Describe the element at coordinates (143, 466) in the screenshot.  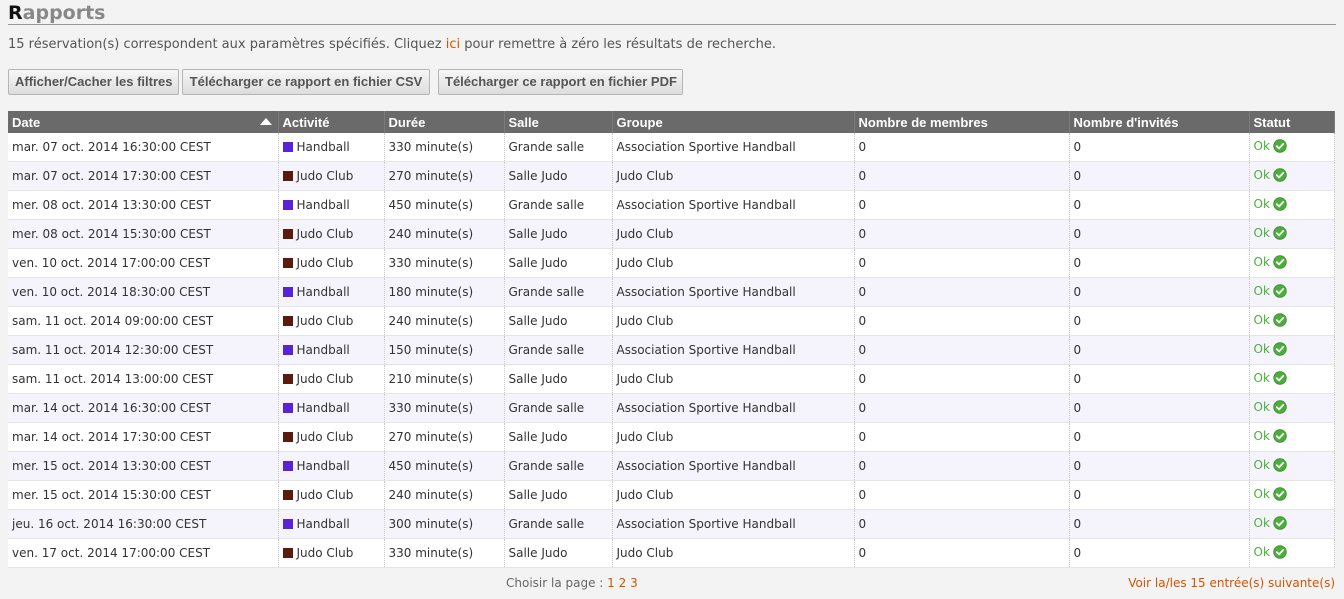
I see `date-cell: mer. 15 oct. 2014 13:30:00 CEST` at that location.